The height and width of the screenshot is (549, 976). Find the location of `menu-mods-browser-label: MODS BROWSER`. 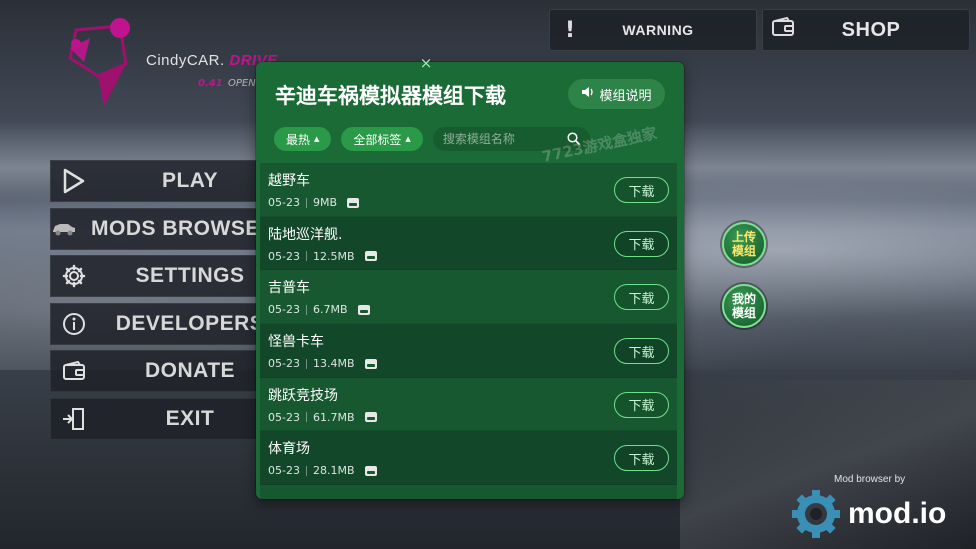

menu-mods-browser-label: MODS BROWSER is located at coordinates (183, 228).